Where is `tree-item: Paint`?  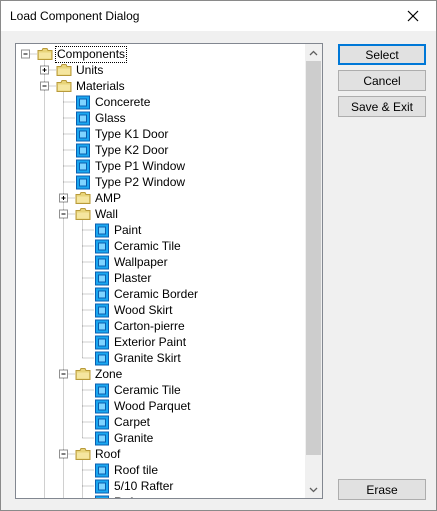 tree-item: Paint is located at coordinates (127, 230).